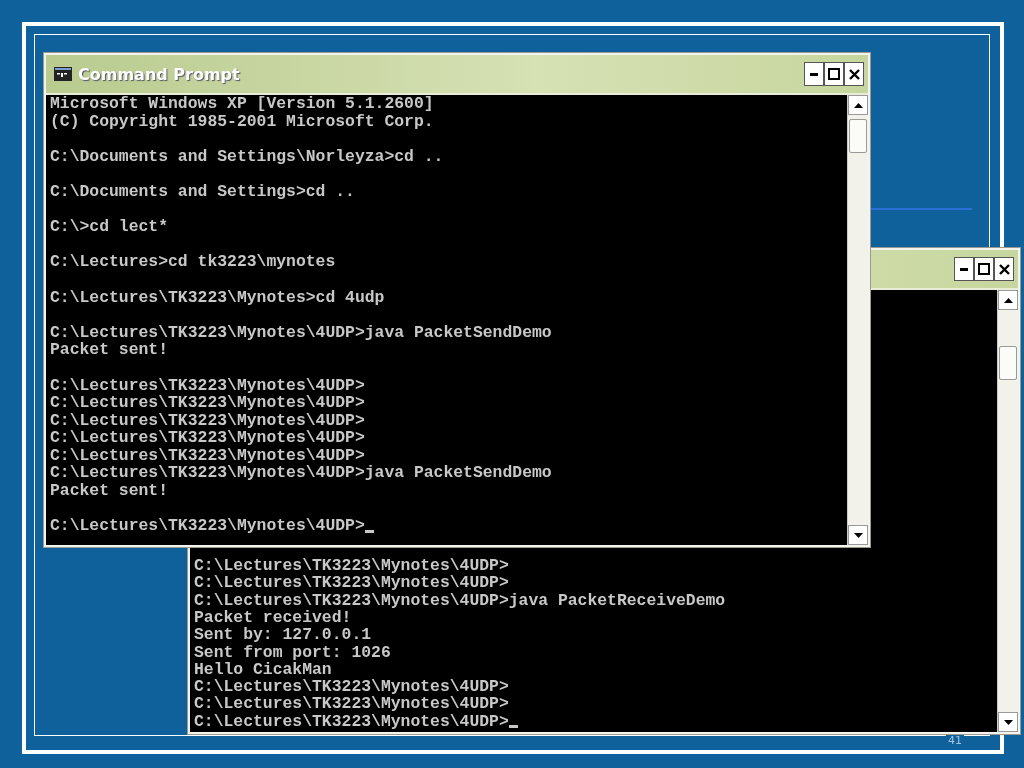 This screenshot has width=1024, height=768. I want to click on page-number: 41, so click(955, 740).